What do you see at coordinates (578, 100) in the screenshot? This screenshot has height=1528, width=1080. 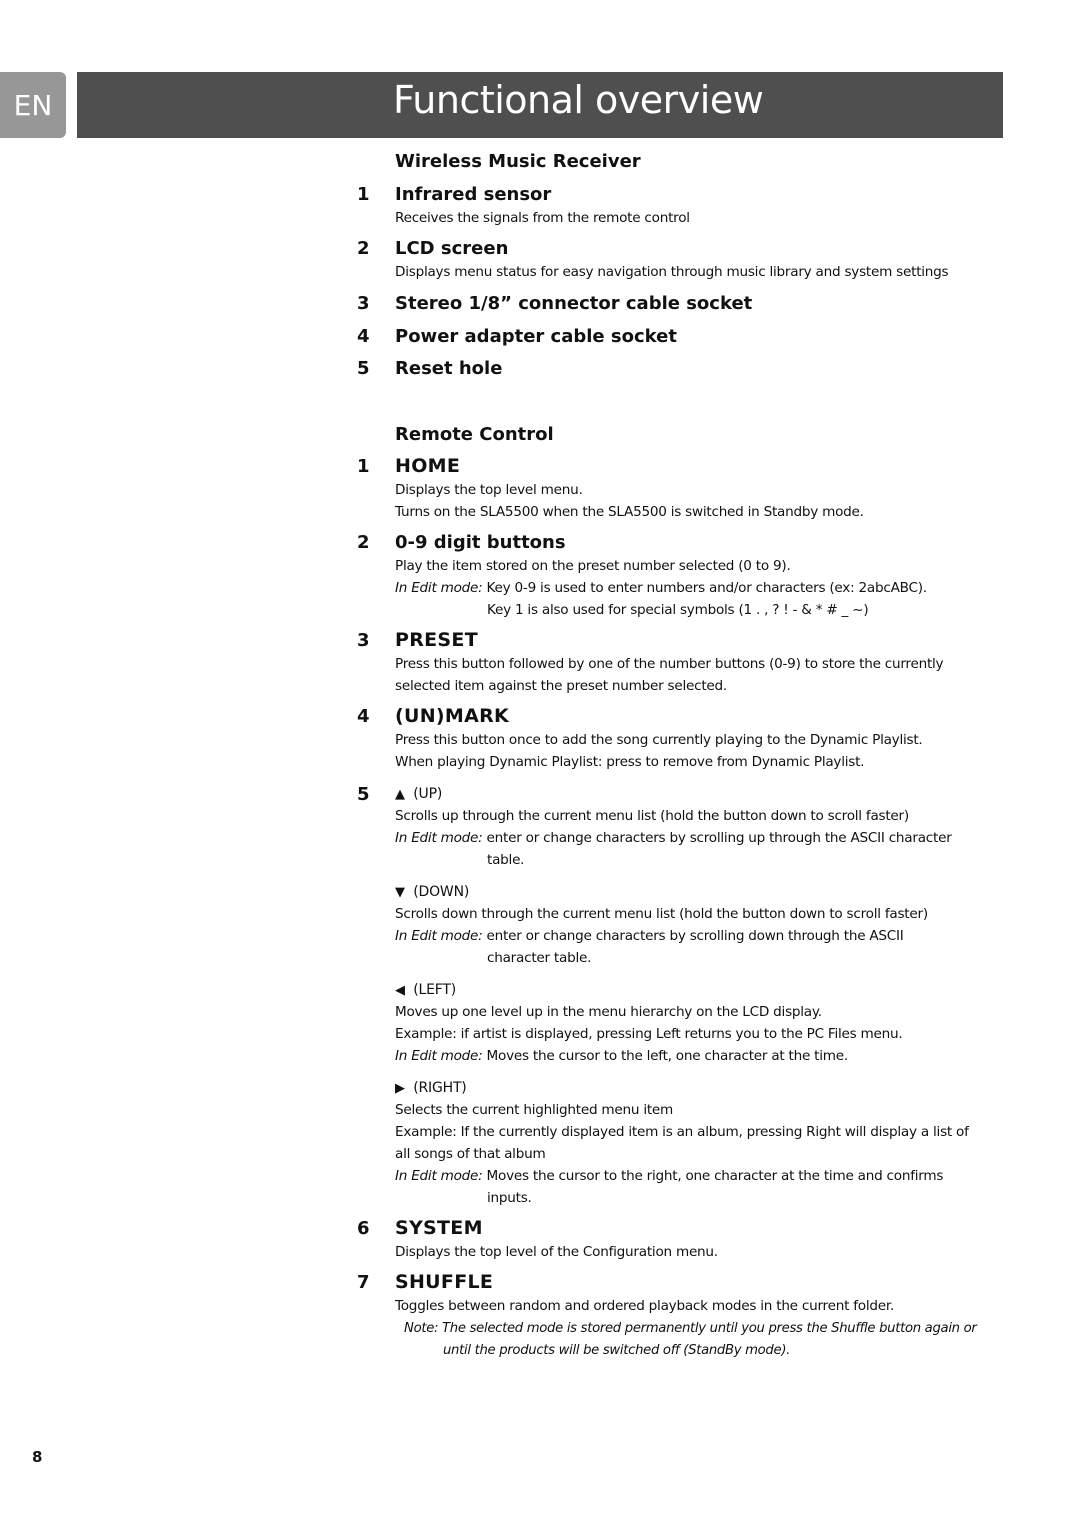 I see `page-title: Functional overview` at bounding box center [578, 100].